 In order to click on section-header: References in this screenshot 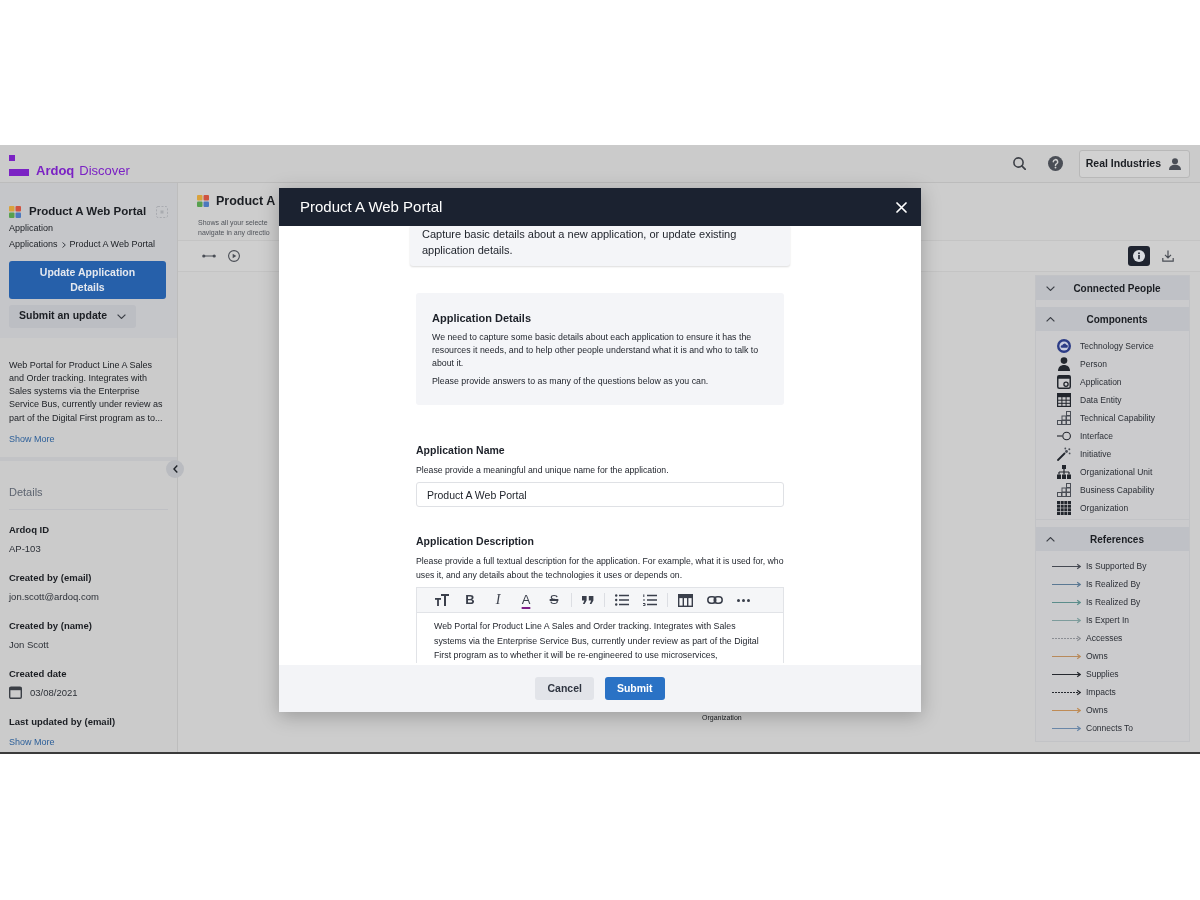, I will do `click(1112, 539)`.